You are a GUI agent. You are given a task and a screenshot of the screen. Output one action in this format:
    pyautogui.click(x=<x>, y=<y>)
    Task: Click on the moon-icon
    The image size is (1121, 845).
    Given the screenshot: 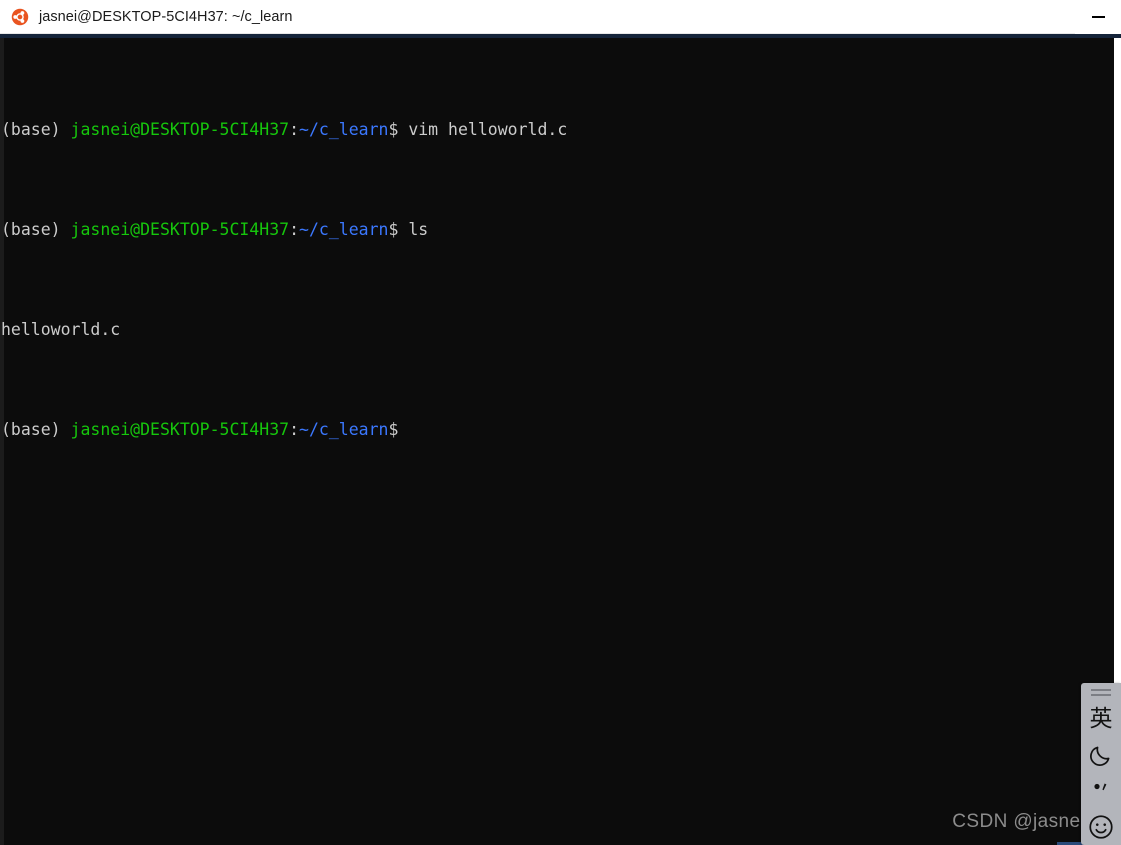 What is the action you would take?
    pyautogui.click(x=1100, y=756)
    